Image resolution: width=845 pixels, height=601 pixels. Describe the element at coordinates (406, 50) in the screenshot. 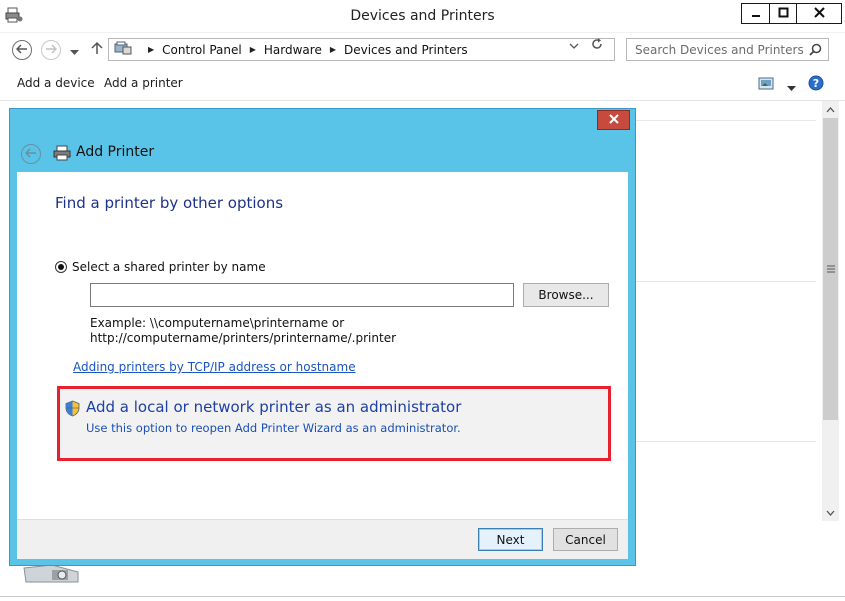

I see `breadcrumb-devices-printers: Devices and Printers` at that location.